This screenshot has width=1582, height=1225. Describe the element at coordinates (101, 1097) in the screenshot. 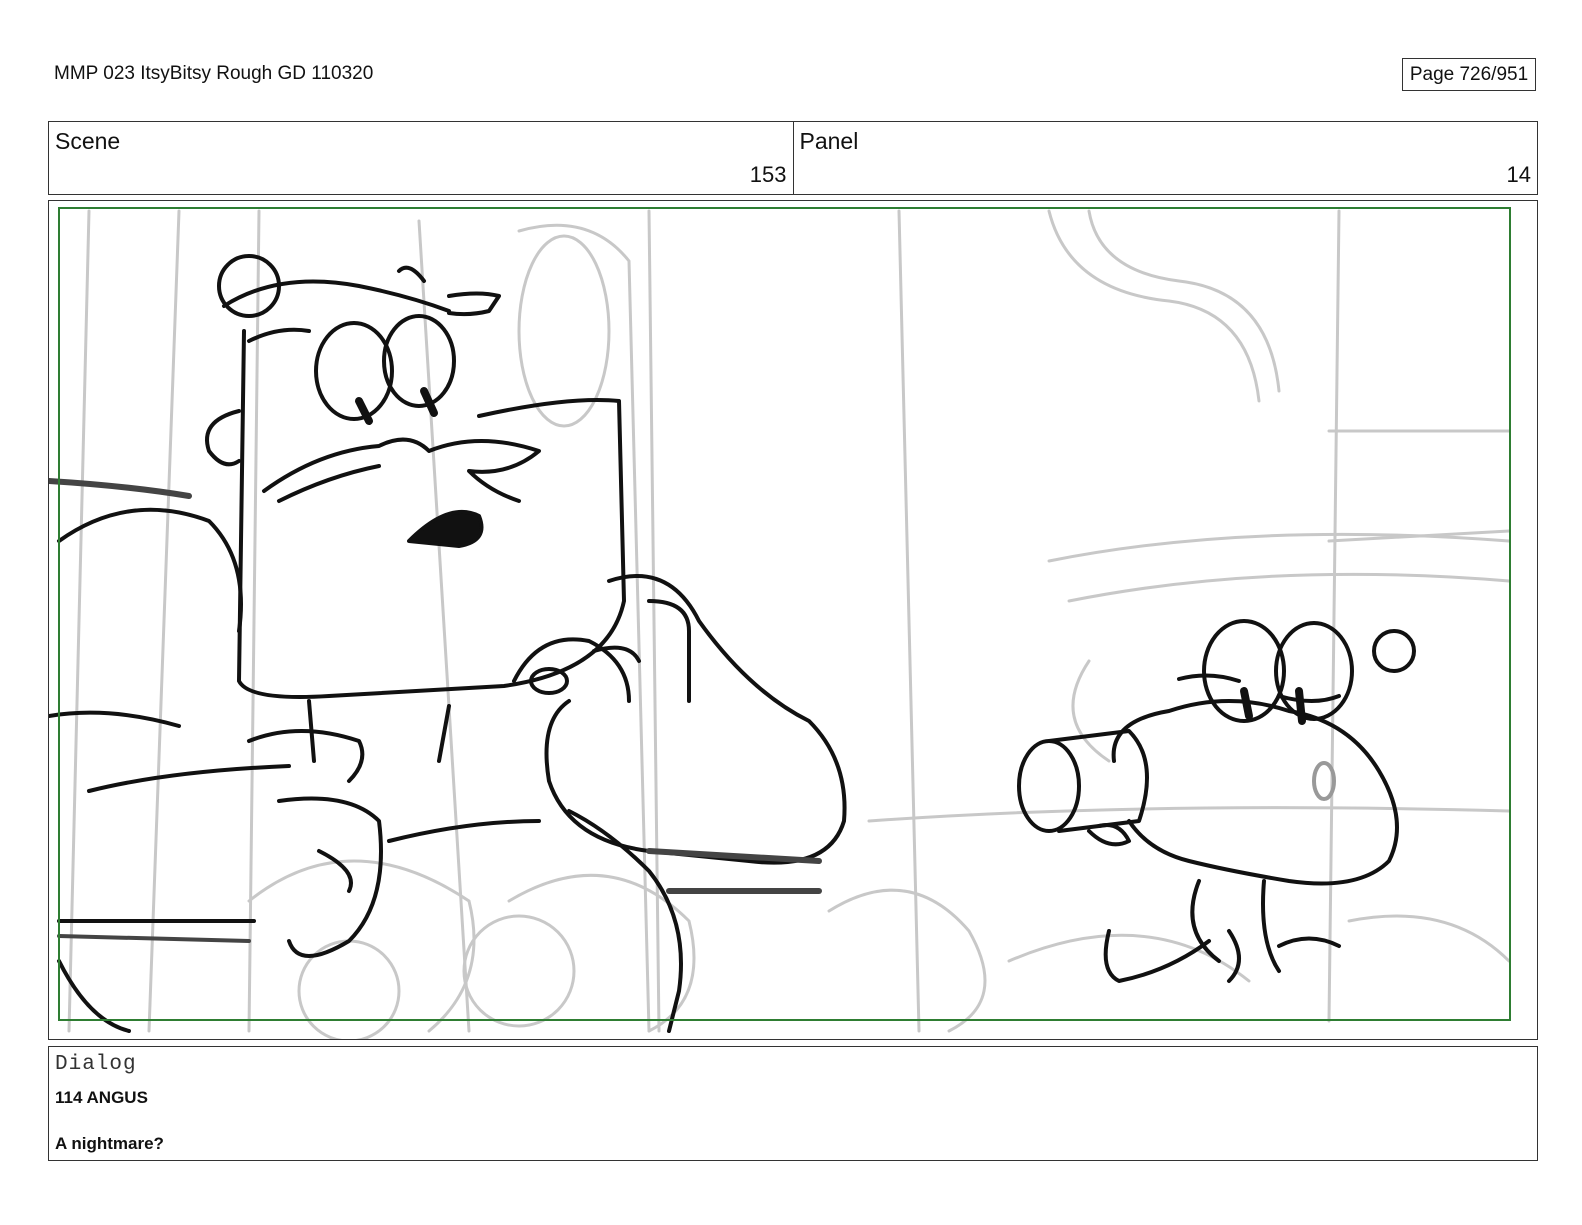

I see `dialog-speaker: 114 ANGUS` at that location.